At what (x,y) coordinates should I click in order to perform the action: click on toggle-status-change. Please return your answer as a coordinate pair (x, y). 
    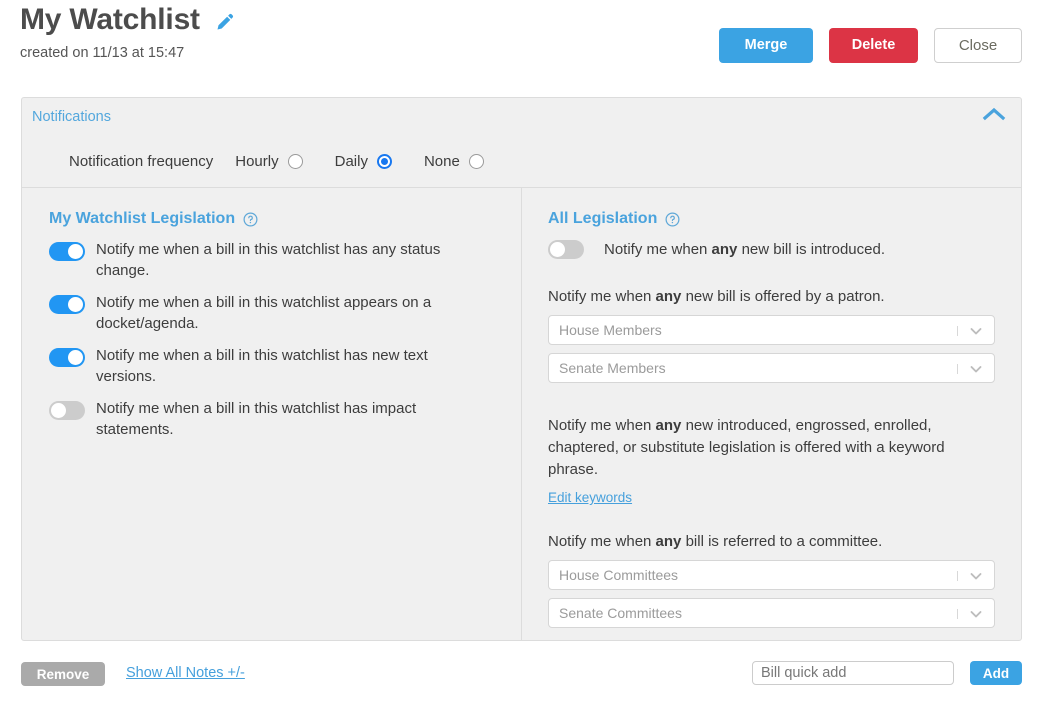
    Looking at the image, I should click on (67, 251).